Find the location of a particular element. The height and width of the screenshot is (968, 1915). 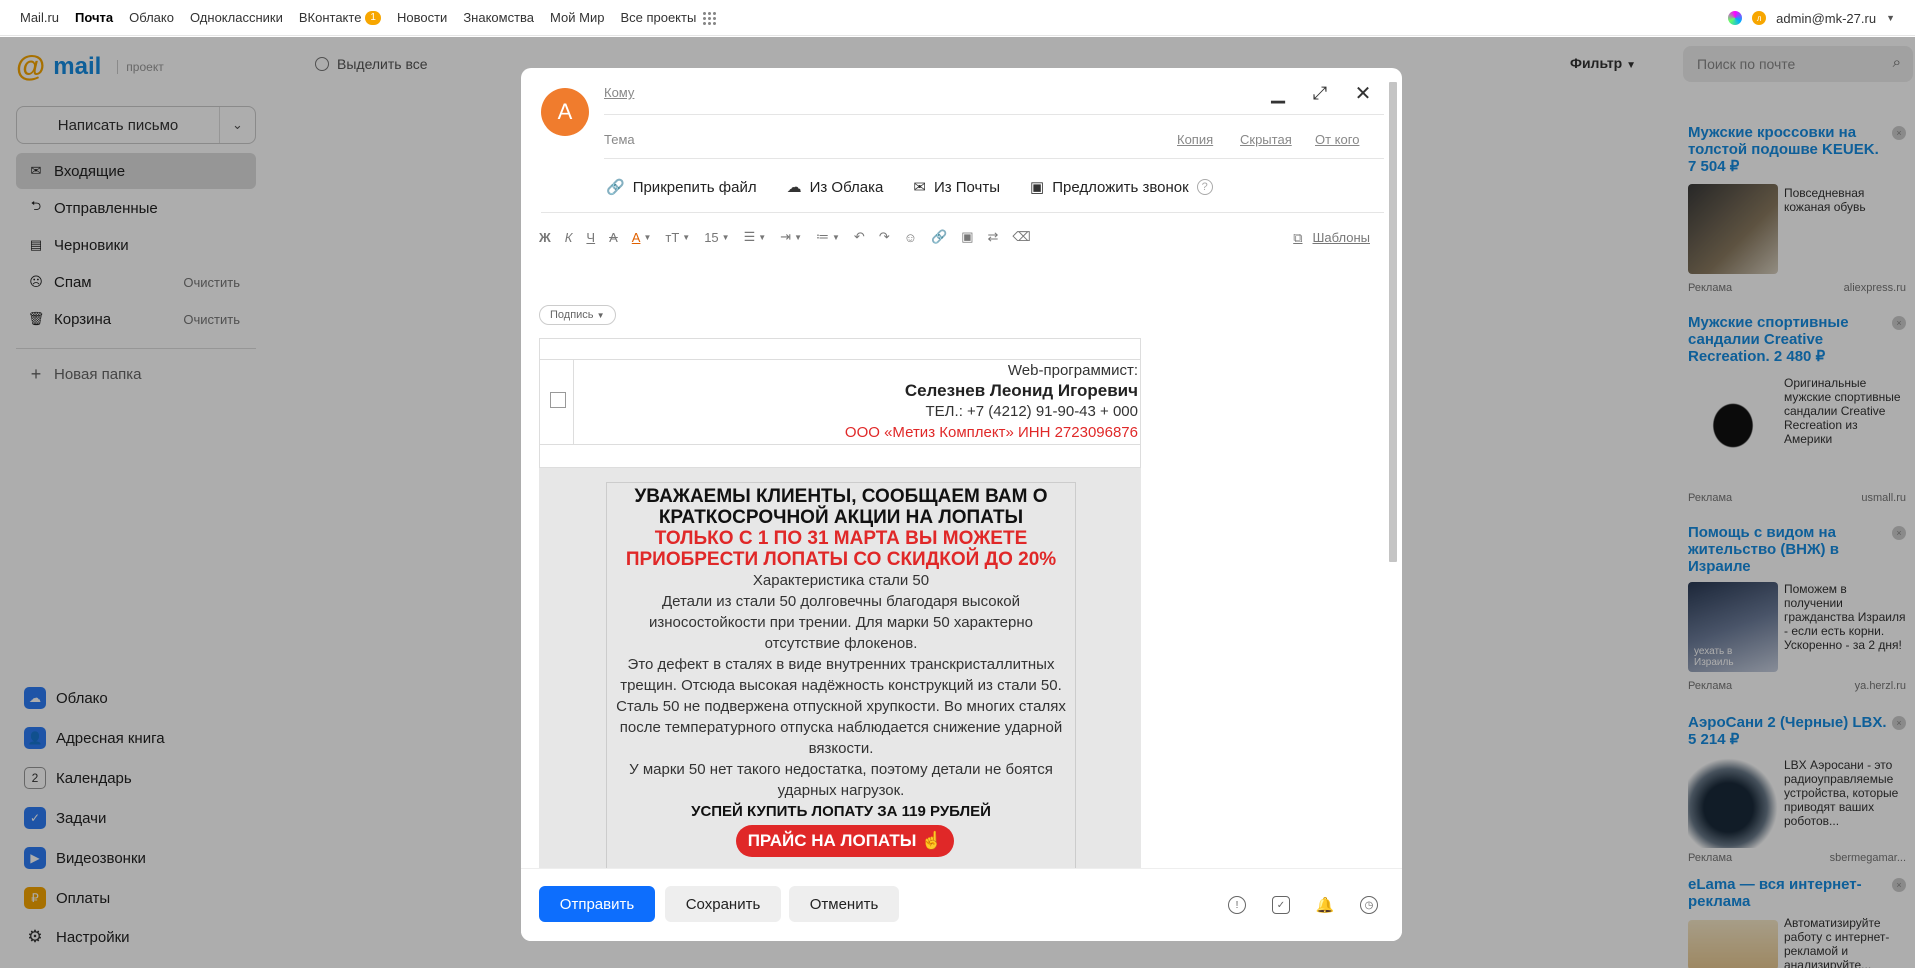

font-size-select: 15 ▼ is located at coordinates (716, 237).